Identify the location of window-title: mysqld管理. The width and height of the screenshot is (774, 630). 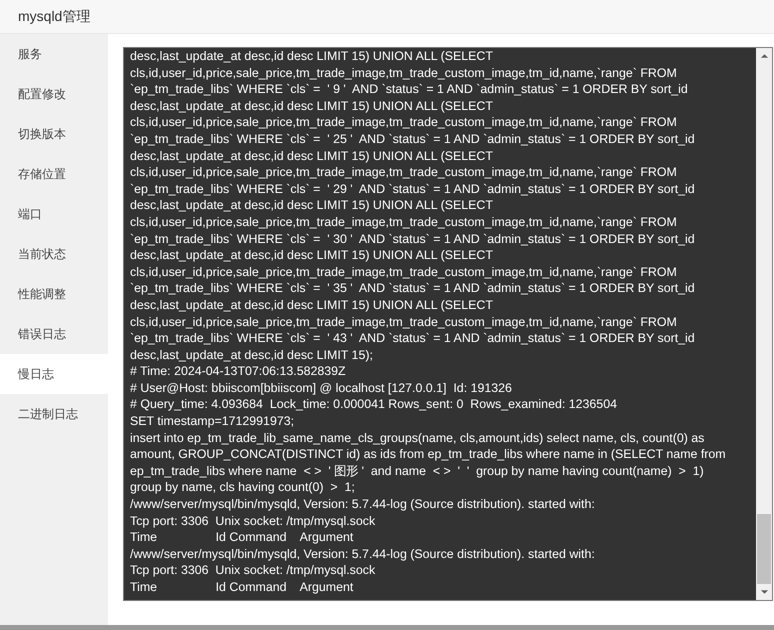
(54, 17).